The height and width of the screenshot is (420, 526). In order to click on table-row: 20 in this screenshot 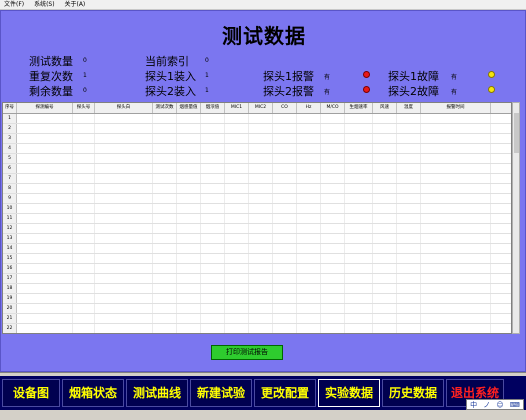, I will do `click(257, 309)`.